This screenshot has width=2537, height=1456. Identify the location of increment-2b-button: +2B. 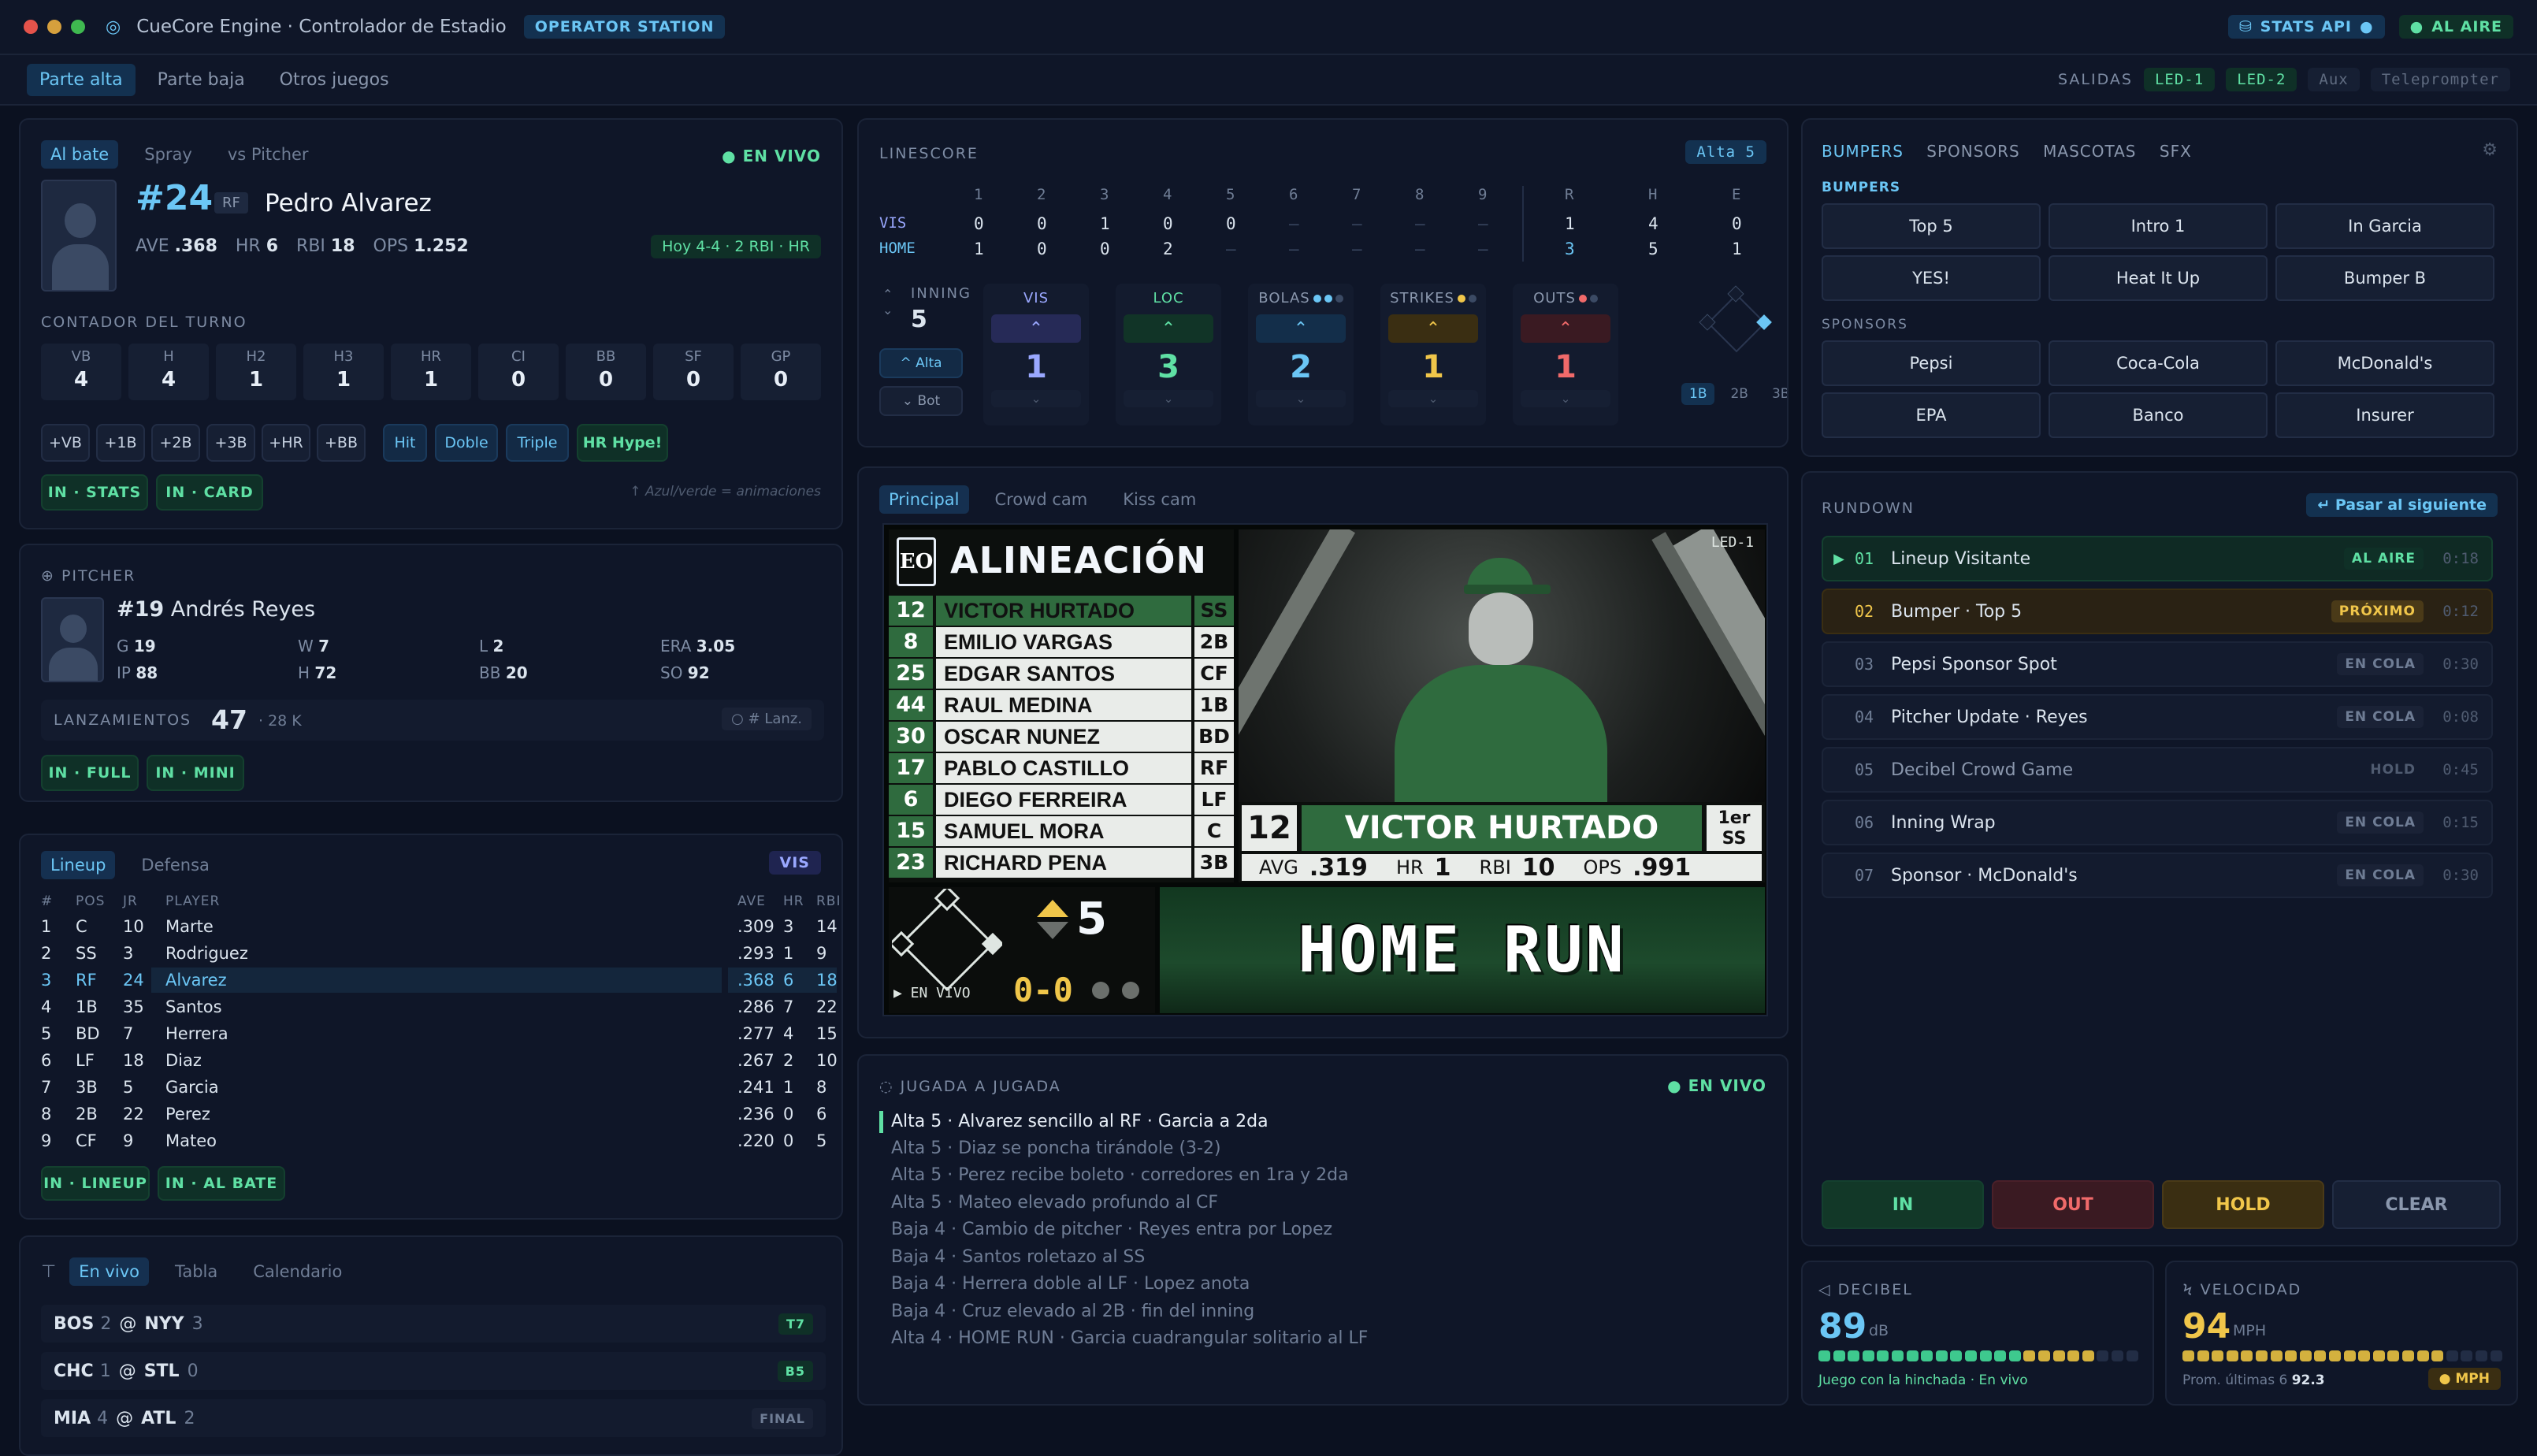
(175, 443).